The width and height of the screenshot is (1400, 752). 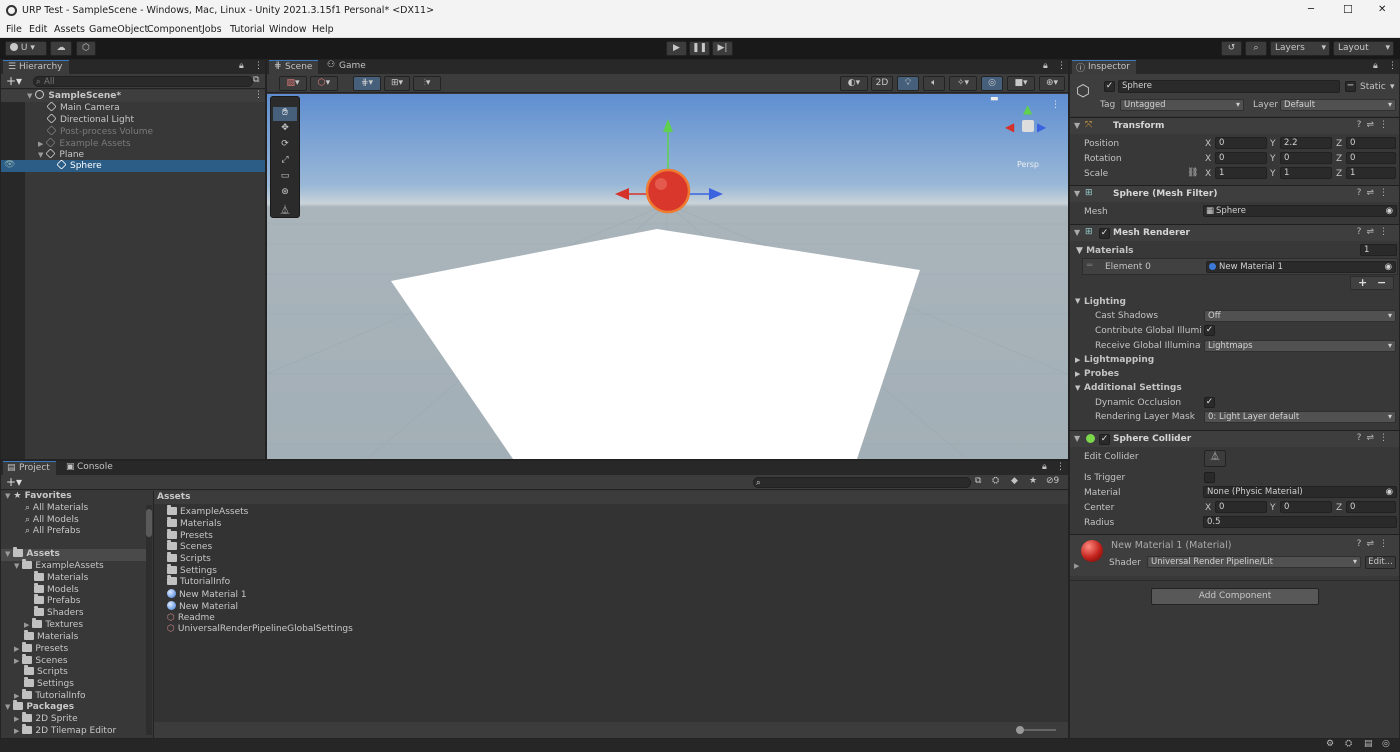 I want to click on move-tool-button: ✥, so click(x=285, y=130).